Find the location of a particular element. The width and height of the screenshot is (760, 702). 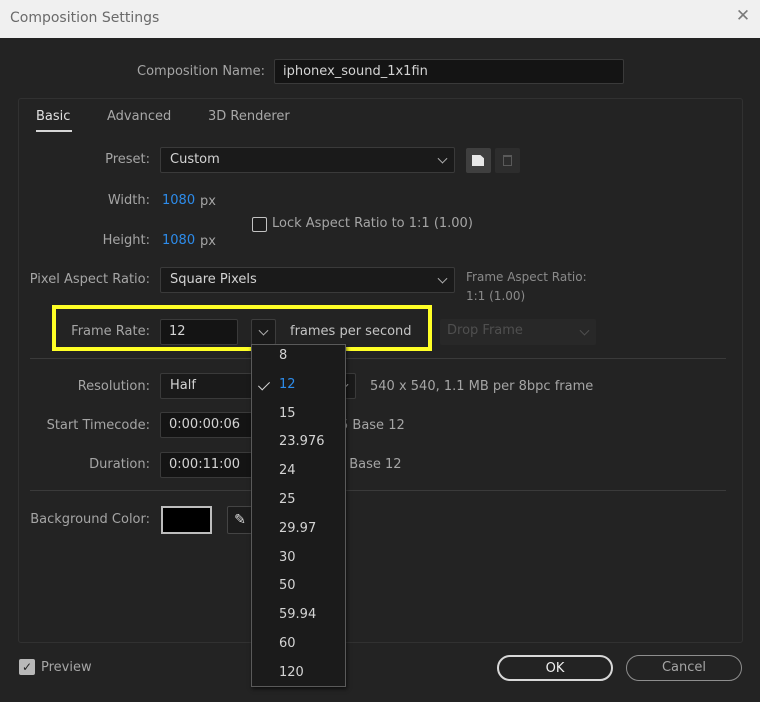

lock-aspect-checkbox is located at coordinates (259, 224).